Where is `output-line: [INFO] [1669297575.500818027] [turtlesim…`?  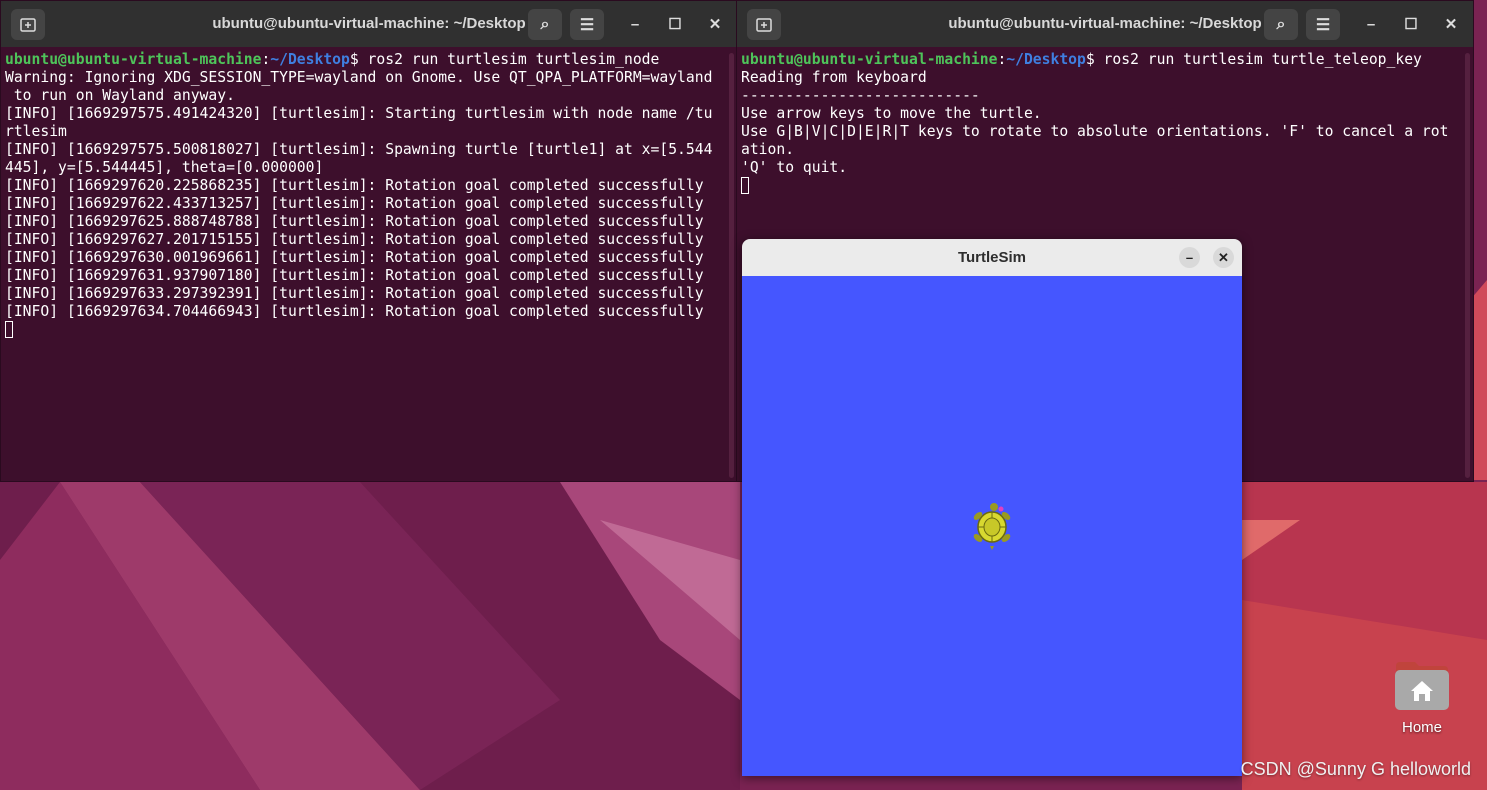 output-line: [INFO] [1669297575.500818027] [turtlesim… is located at coordinates (359, 149).